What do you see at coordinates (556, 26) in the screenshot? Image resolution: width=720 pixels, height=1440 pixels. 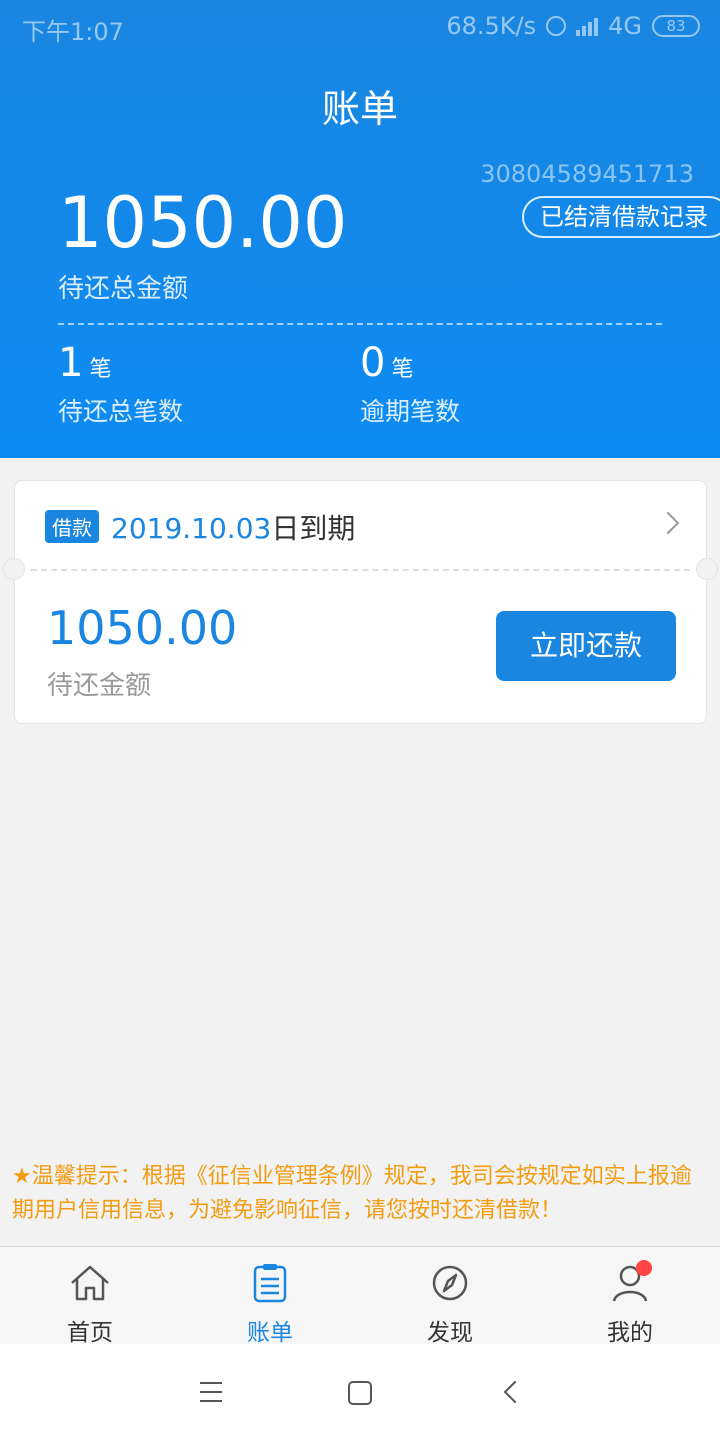 I see `hotspot-icon` at bounding box center [556, 26].